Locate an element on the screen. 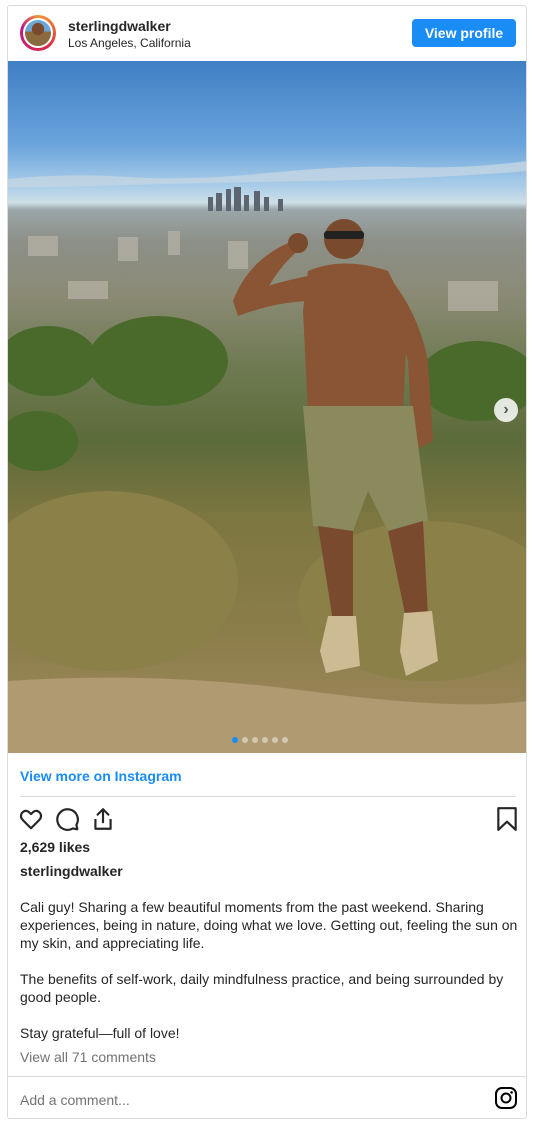 The width and height of the screenshot is (535, 1127). view-profile-button: View profile is located at coordinates (464, 33).